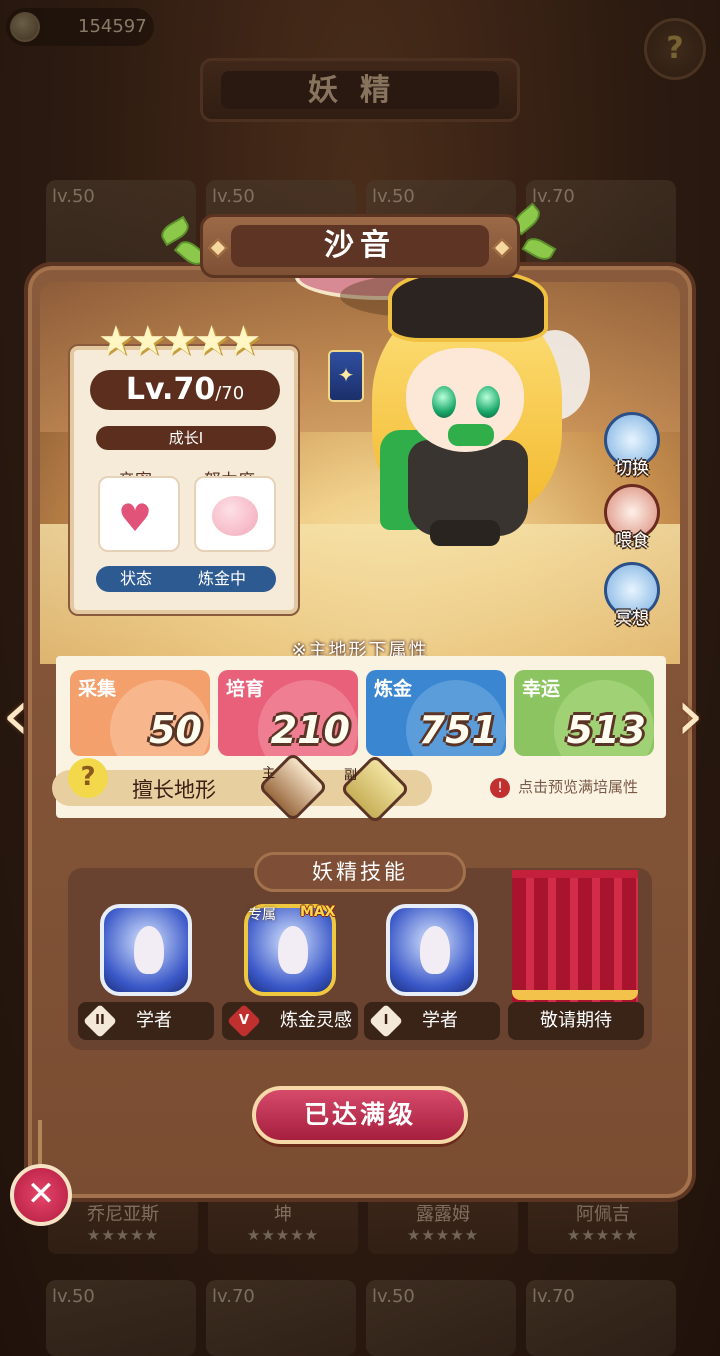  I want to click on main-terrain-label: 主, so click(269, 773).